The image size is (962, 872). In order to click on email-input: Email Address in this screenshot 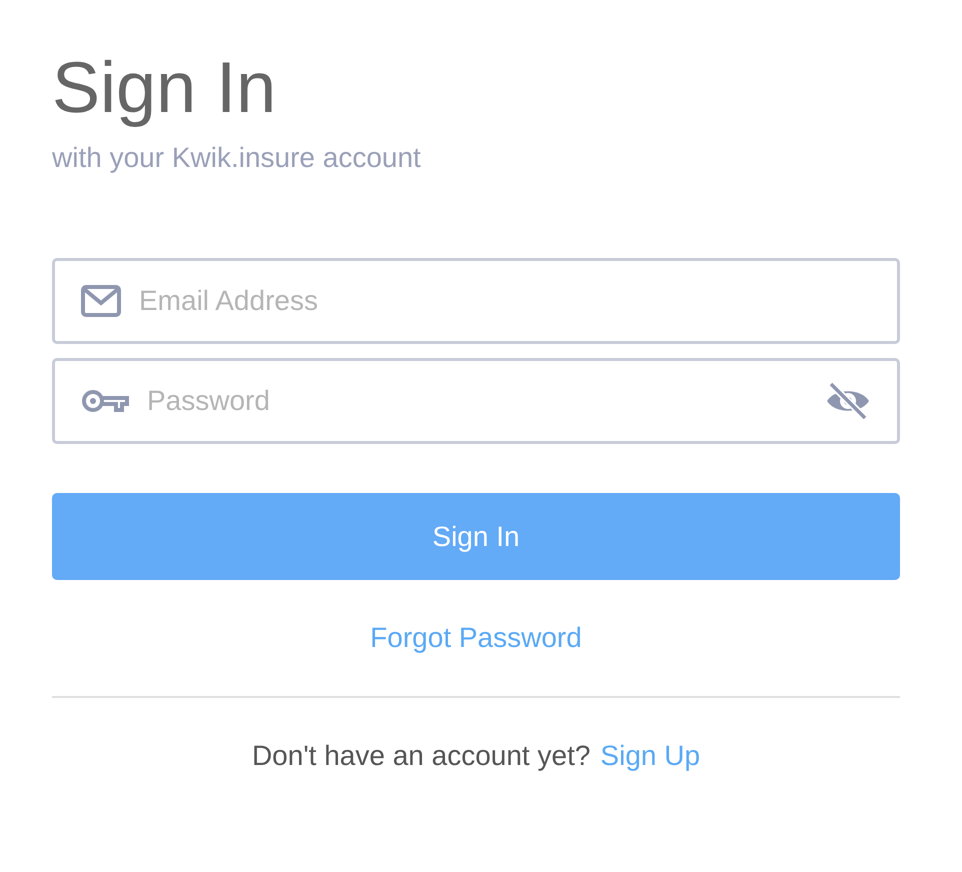, I will do `click(505, 301)`.